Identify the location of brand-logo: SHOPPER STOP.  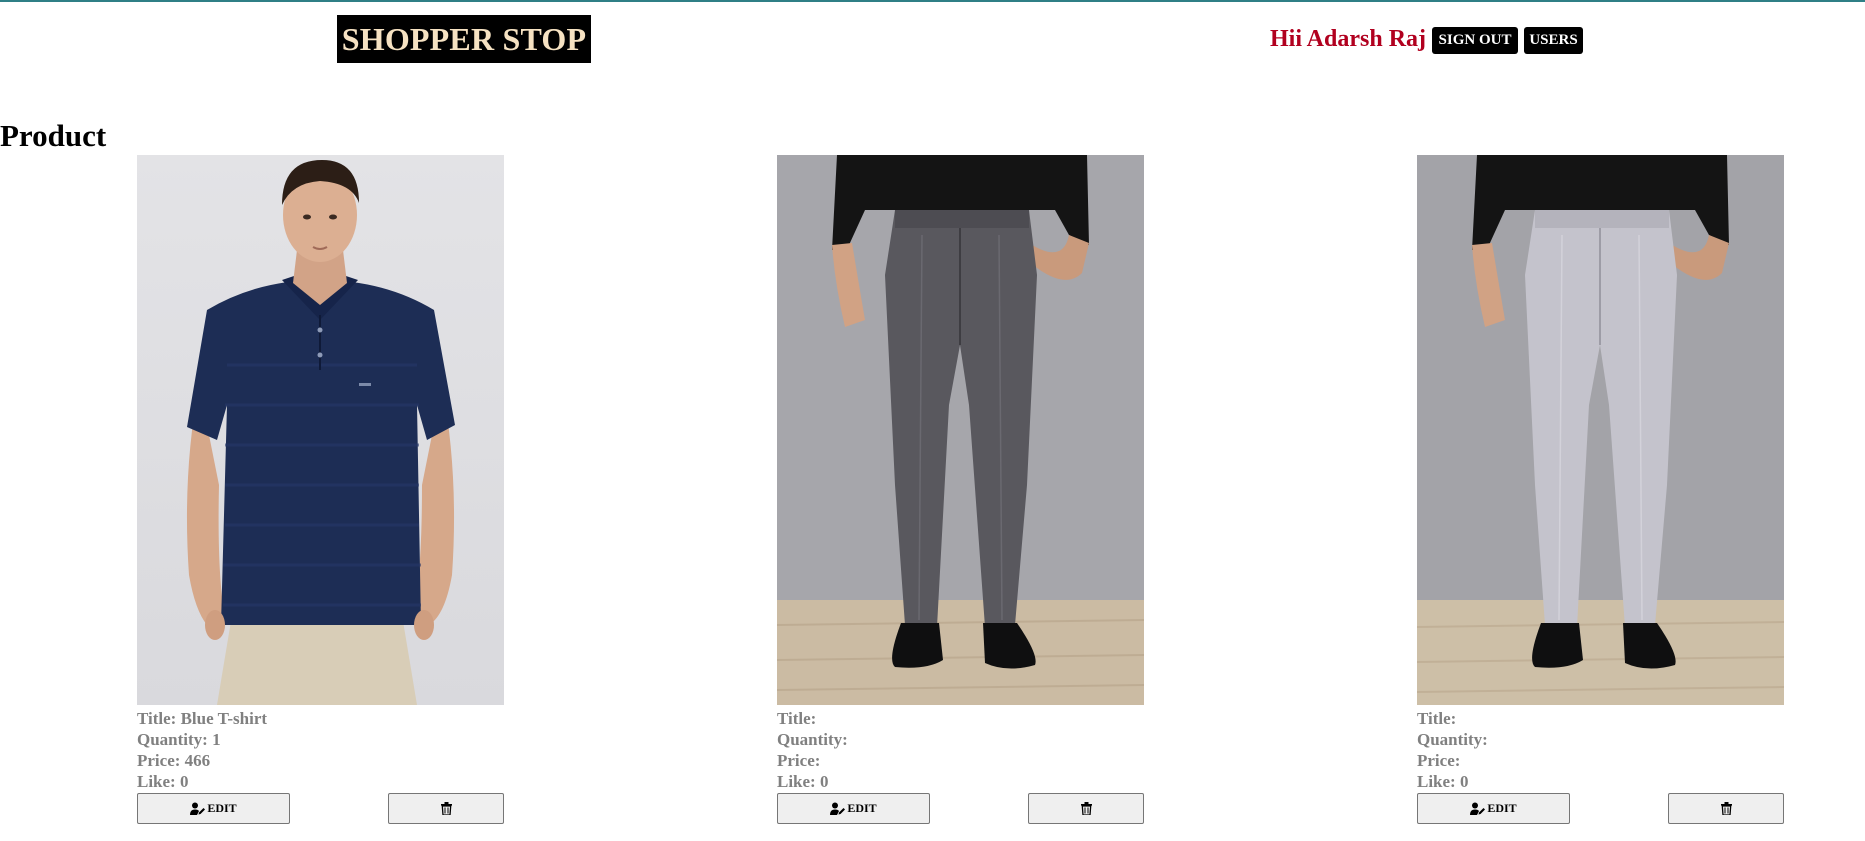
(464, 39).